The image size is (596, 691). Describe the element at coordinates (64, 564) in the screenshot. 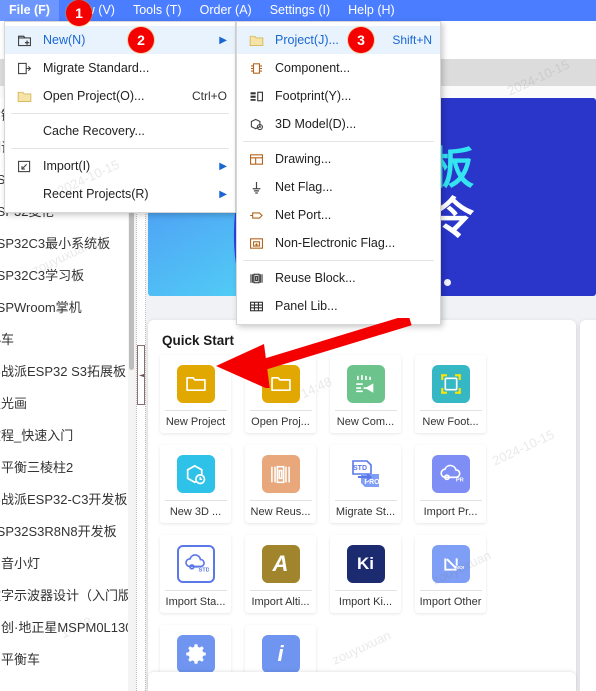

I see `list-item: 声音小灯` at that location.